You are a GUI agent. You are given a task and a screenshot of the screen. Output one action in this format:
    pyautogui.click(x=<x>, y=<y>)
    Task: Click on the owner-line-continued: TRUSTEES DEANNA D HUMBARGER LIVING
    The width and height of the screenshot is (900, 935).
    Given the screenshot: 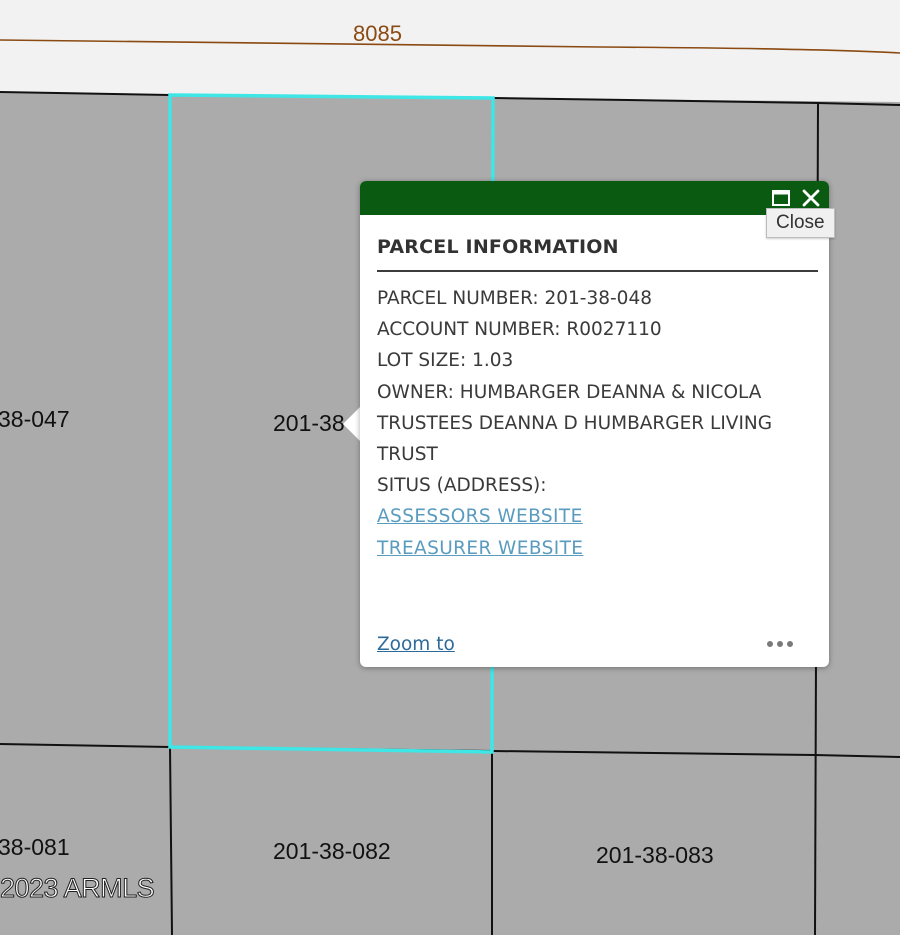 What is the action you would take?
    pyautogui.click(x=575, y=423)
    